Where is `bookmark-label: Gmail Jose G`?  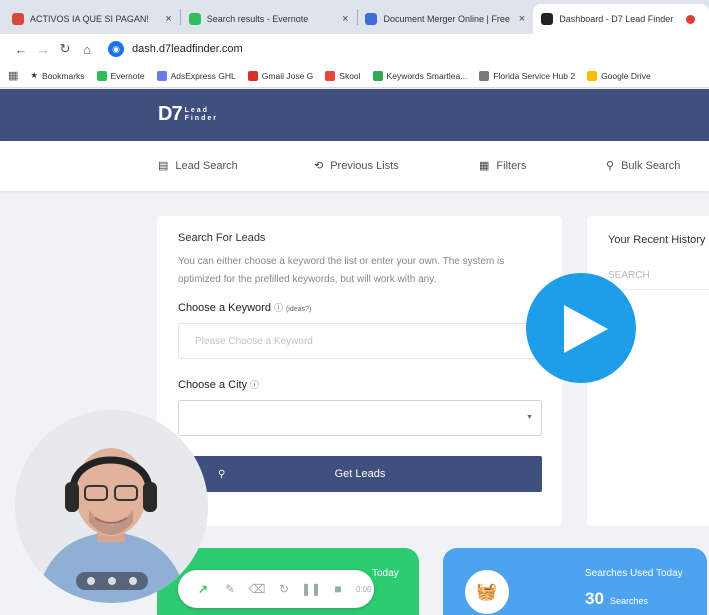
bookmark-label: Gmail Jose G is located at coordinates (287, 75).